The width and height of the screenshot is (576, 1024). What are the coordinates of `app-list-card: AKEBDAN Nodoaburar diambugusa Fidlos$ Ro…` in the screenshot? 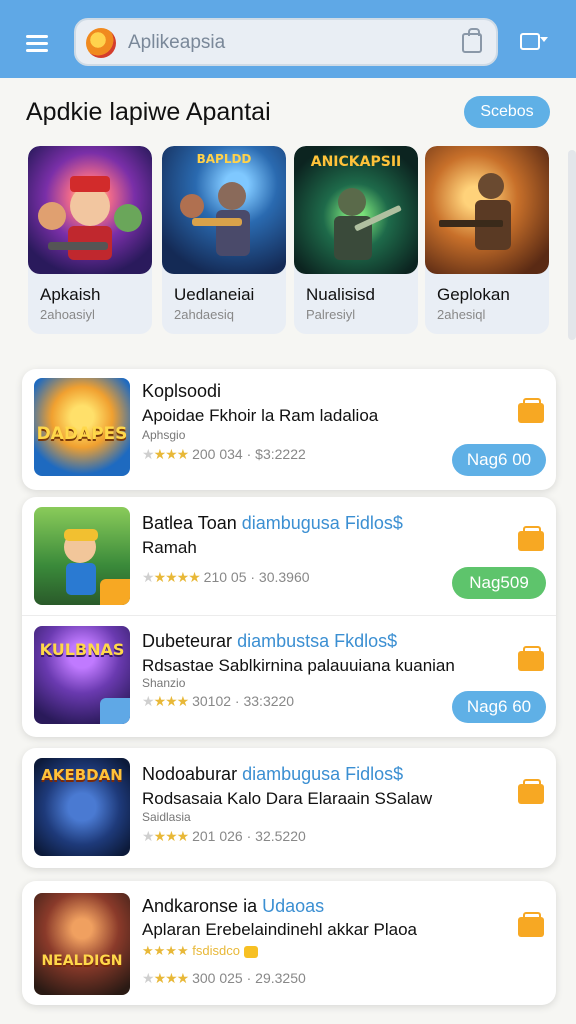 It's located at (289, 808).